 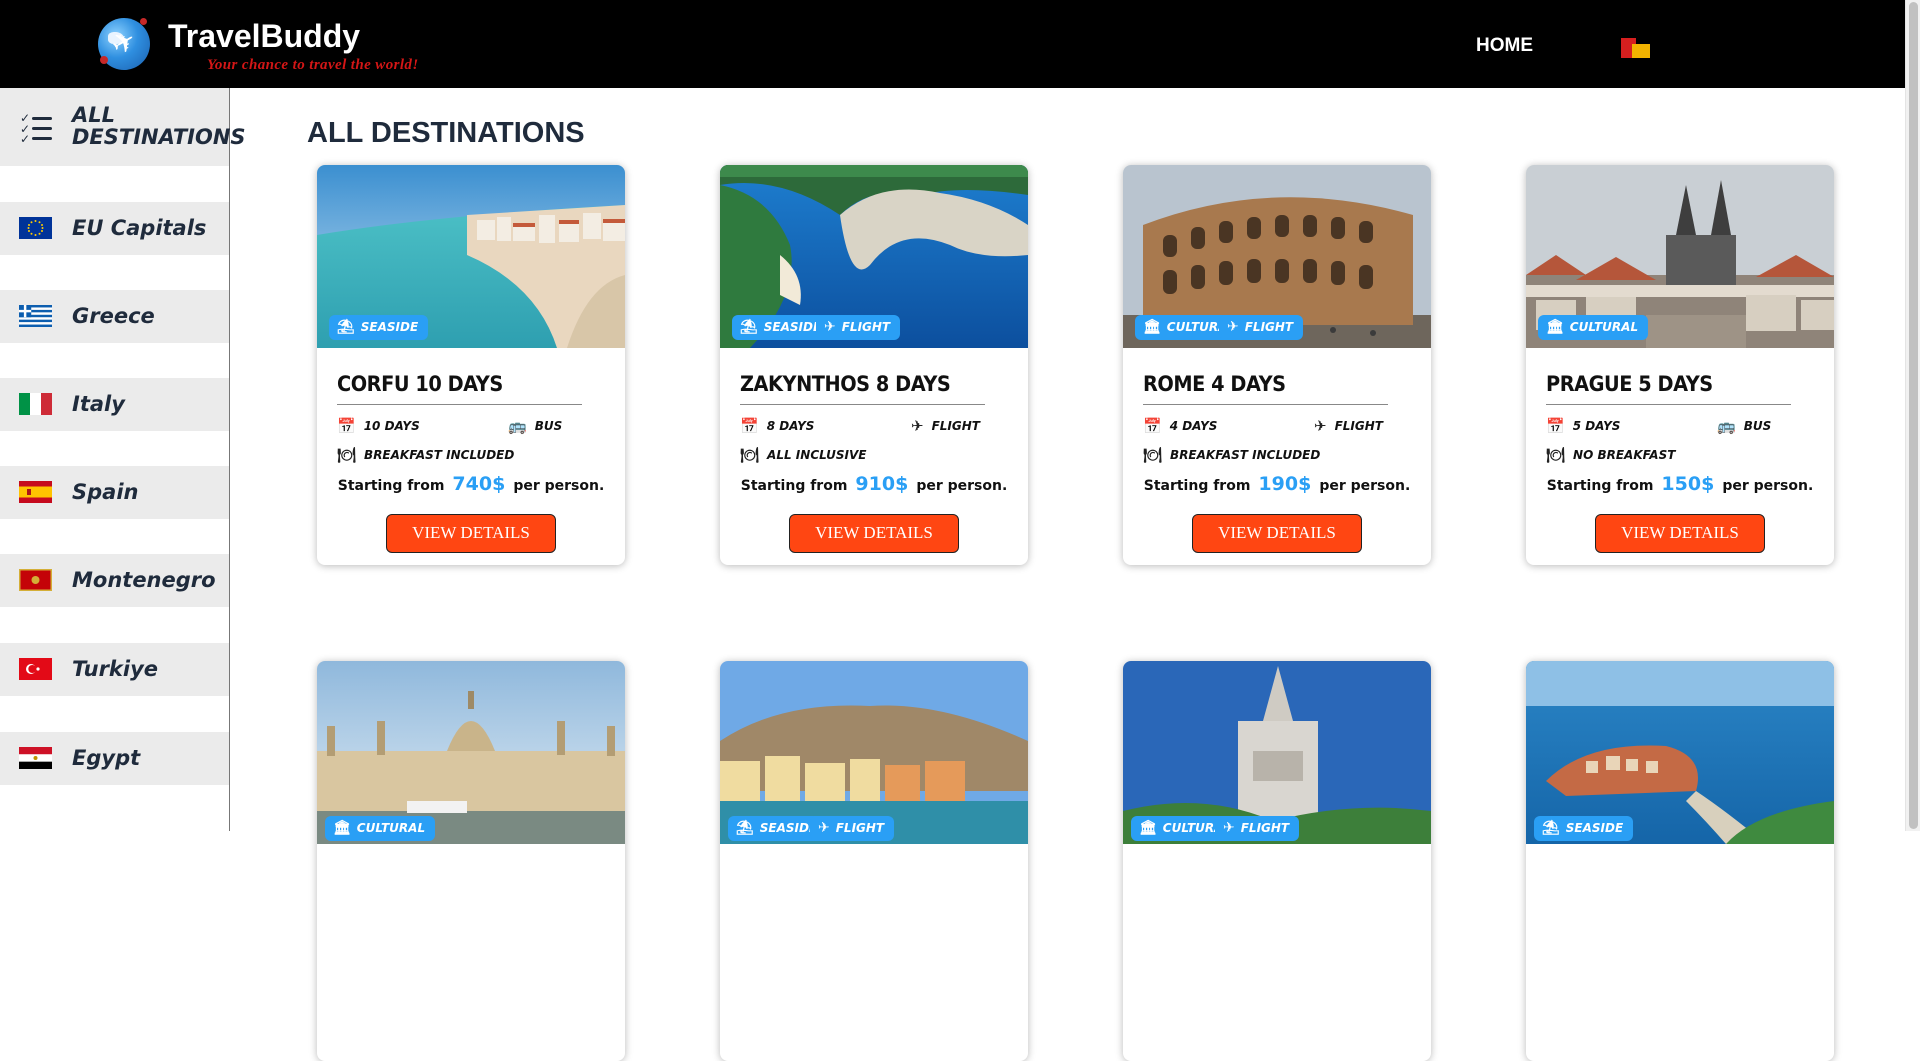 I want to click on sidebar-item-egypt: Egypt, so click(x=114, y=758).